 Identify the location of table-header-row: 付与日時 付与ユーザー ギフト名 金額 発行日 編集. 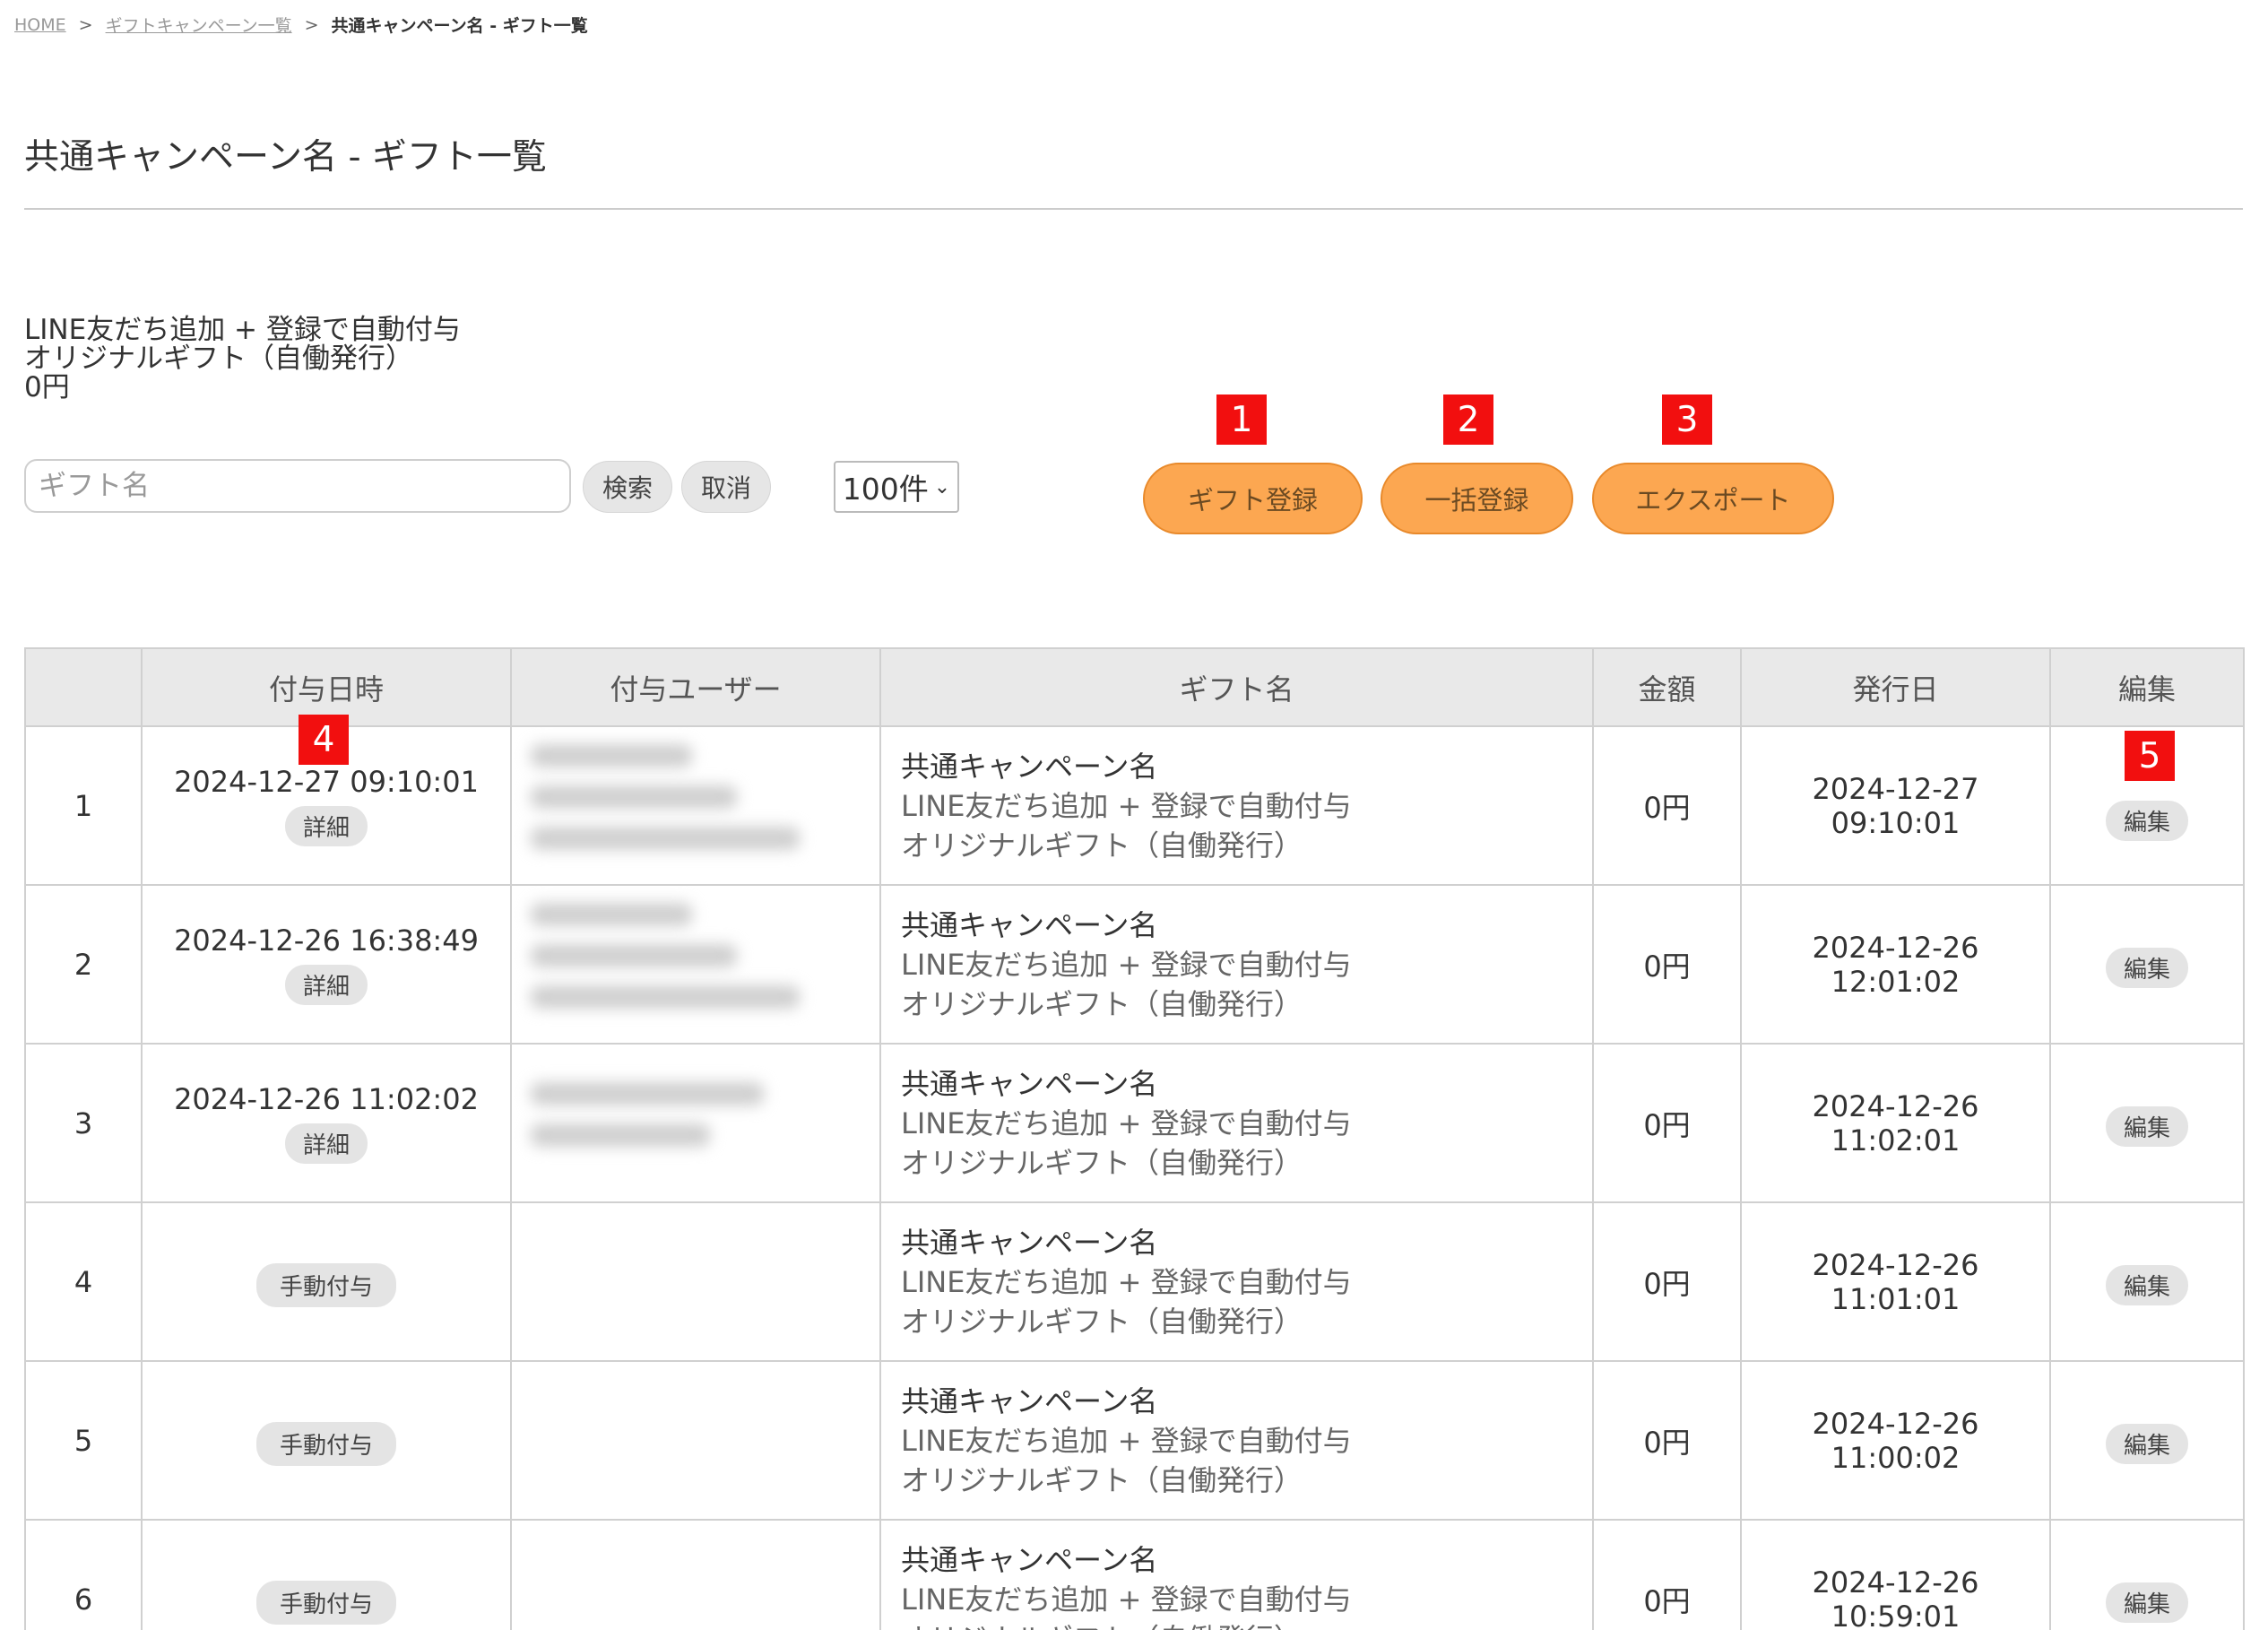
(1134, 687).